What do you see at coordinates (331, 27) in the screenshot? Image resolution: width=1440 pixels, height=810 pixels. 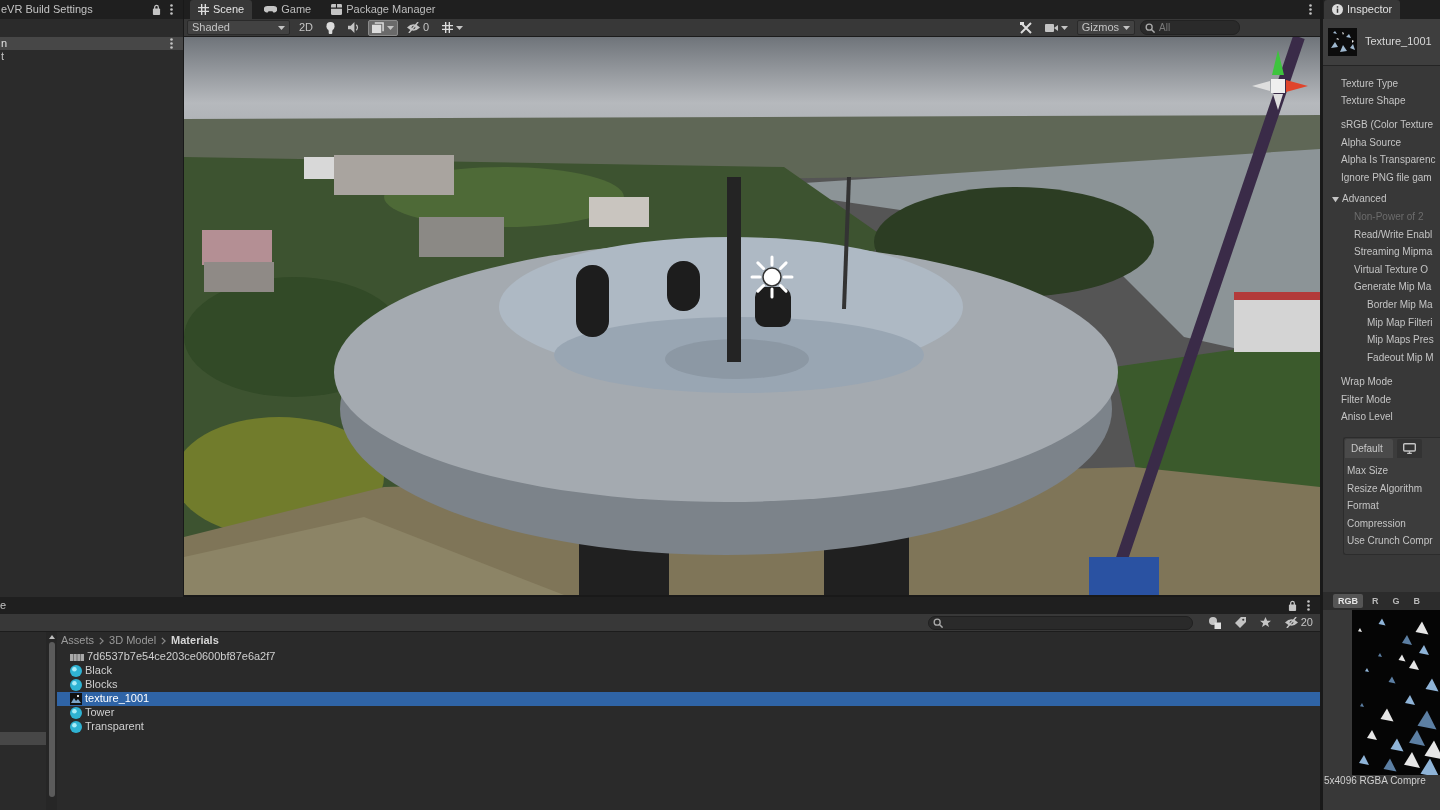 I see `light-bulb-icon` at bounding box center [331, 27].